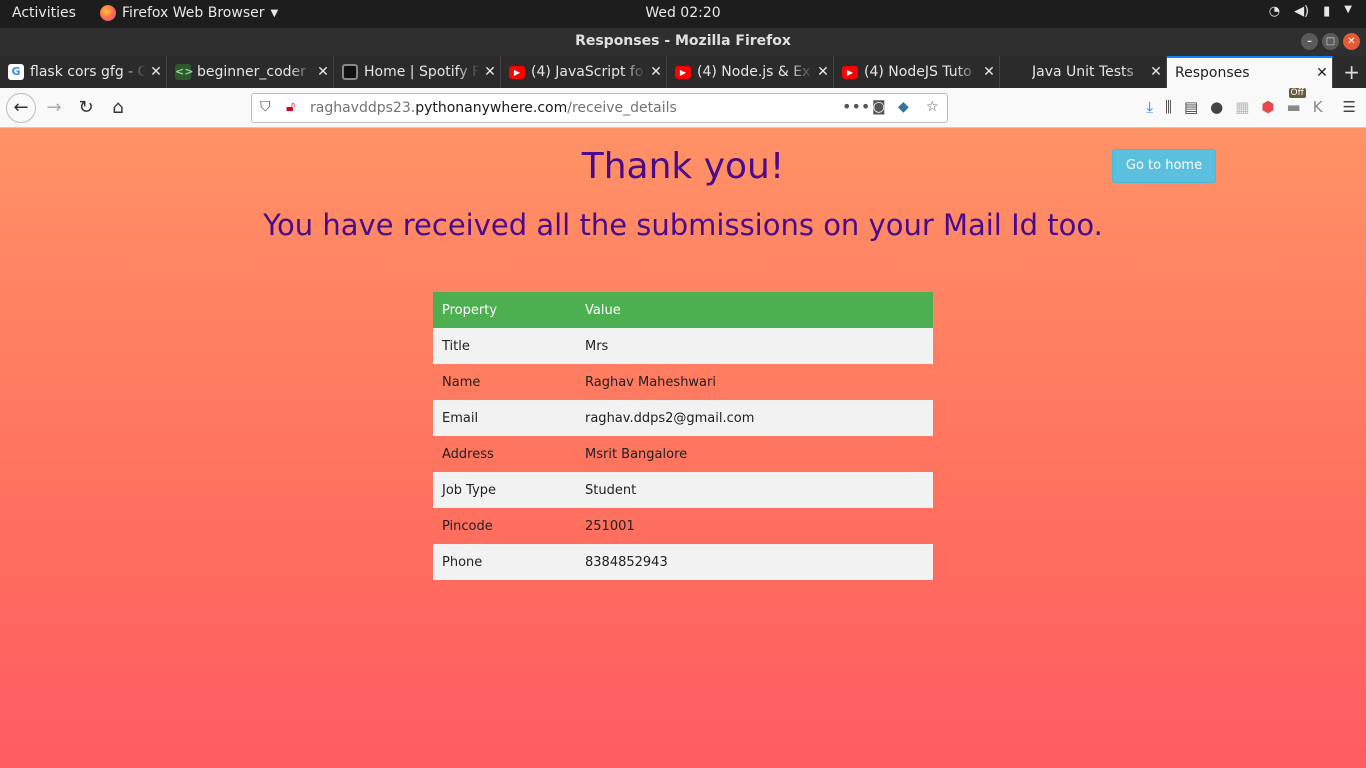 The height and width of the screenshot is (768, 1366). Describe the element at coordinates (1149, 107) in the screenshot. I see `downloads-icon: ⤓` at that location.